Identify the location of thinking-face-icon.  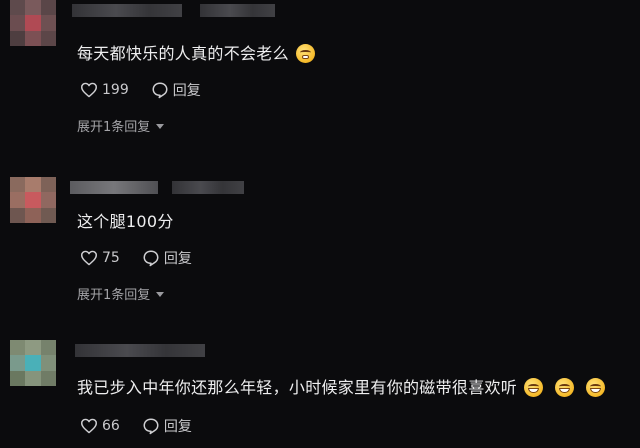
(305, 53).